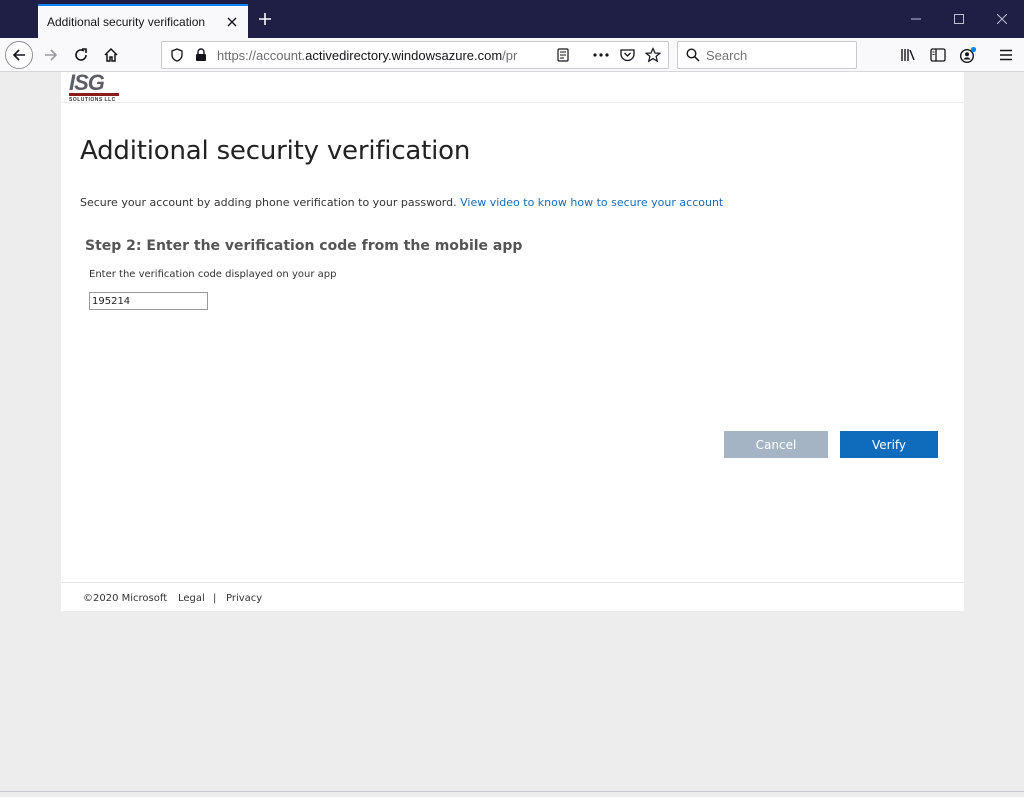 The width and height of the screenshot is (1024, 797). I want to click on sidebar-icon, so click(938, 55).